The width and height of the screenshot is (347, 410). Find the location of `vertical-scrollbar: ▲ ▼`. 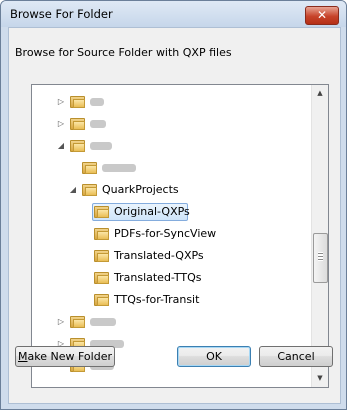

vertical-scrollbar: ▲ ▼ is located at coordinates (319, 236).